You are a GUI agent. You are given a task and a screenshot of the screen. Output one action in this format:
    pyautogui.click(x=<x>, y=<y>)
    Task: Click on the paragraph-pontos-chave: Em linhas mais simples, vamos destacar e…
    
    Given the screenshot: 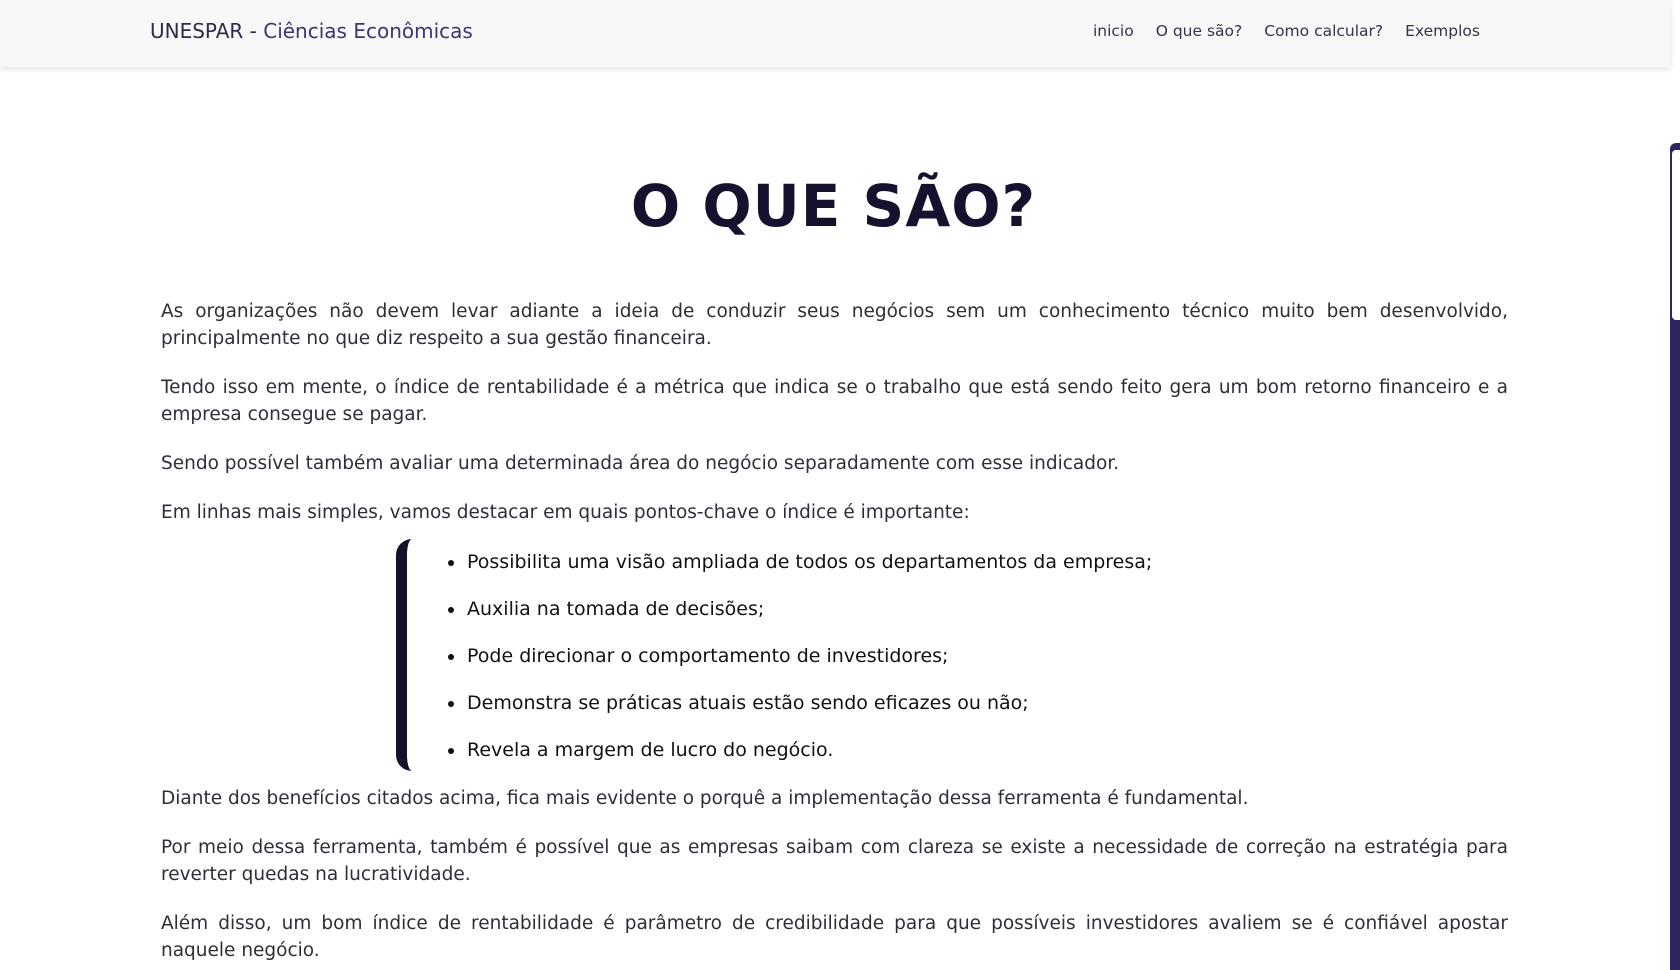 What is the action you would take?
    pyautogui.click(x=565, y=512)
    